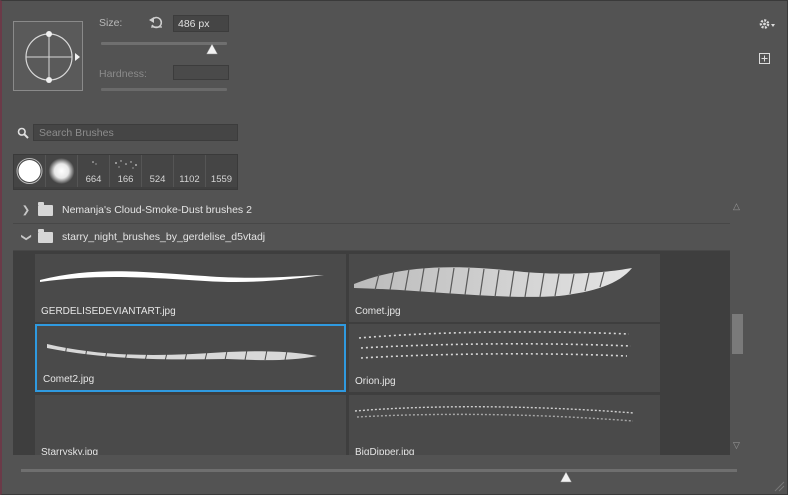 Image resolution: width=788 pixels, height=495 pixels. I want to click on brush-name: BigDipper.jpg, so click(385, 451).